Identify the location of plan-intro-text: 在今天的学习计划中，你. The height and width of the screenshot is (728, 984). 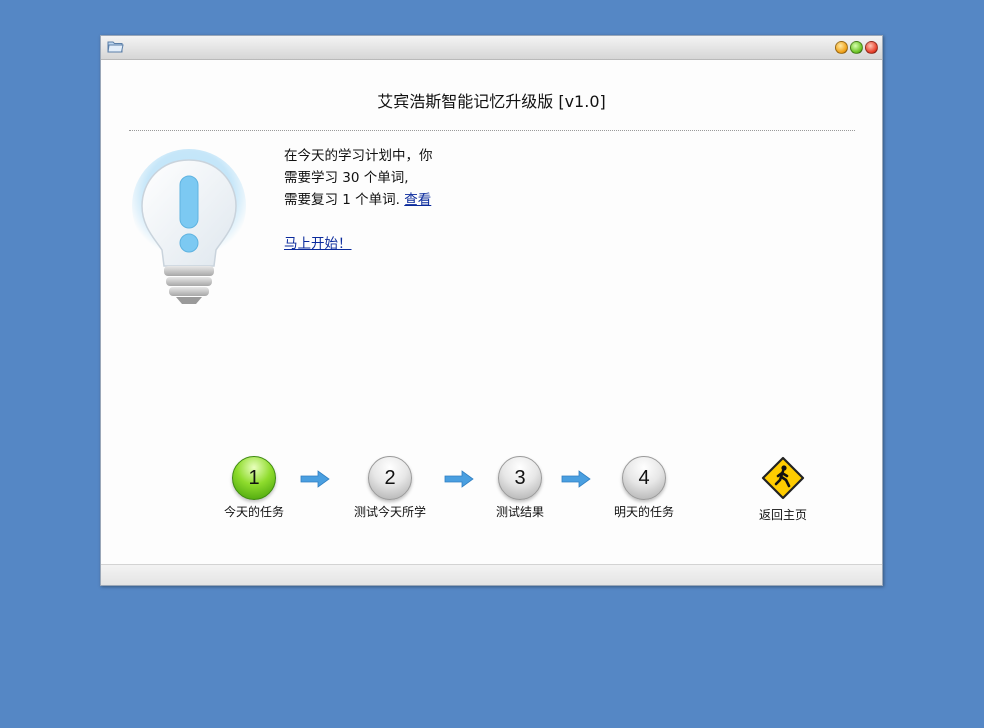
(358, 156).